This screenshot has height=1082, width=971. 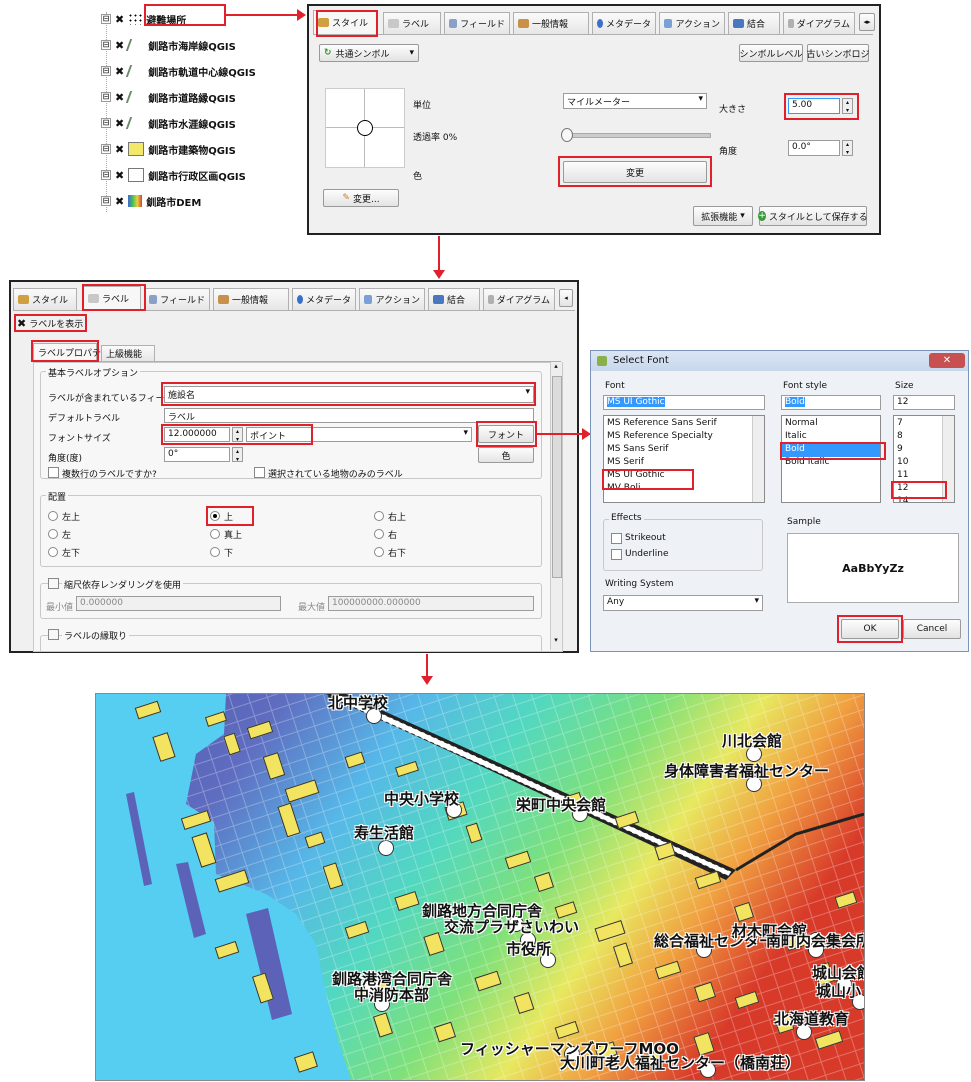 What do you see at coordinates (831, 424) in the screenshot?
I see `font-style-item: Normal` at bounding box center [831, 424].